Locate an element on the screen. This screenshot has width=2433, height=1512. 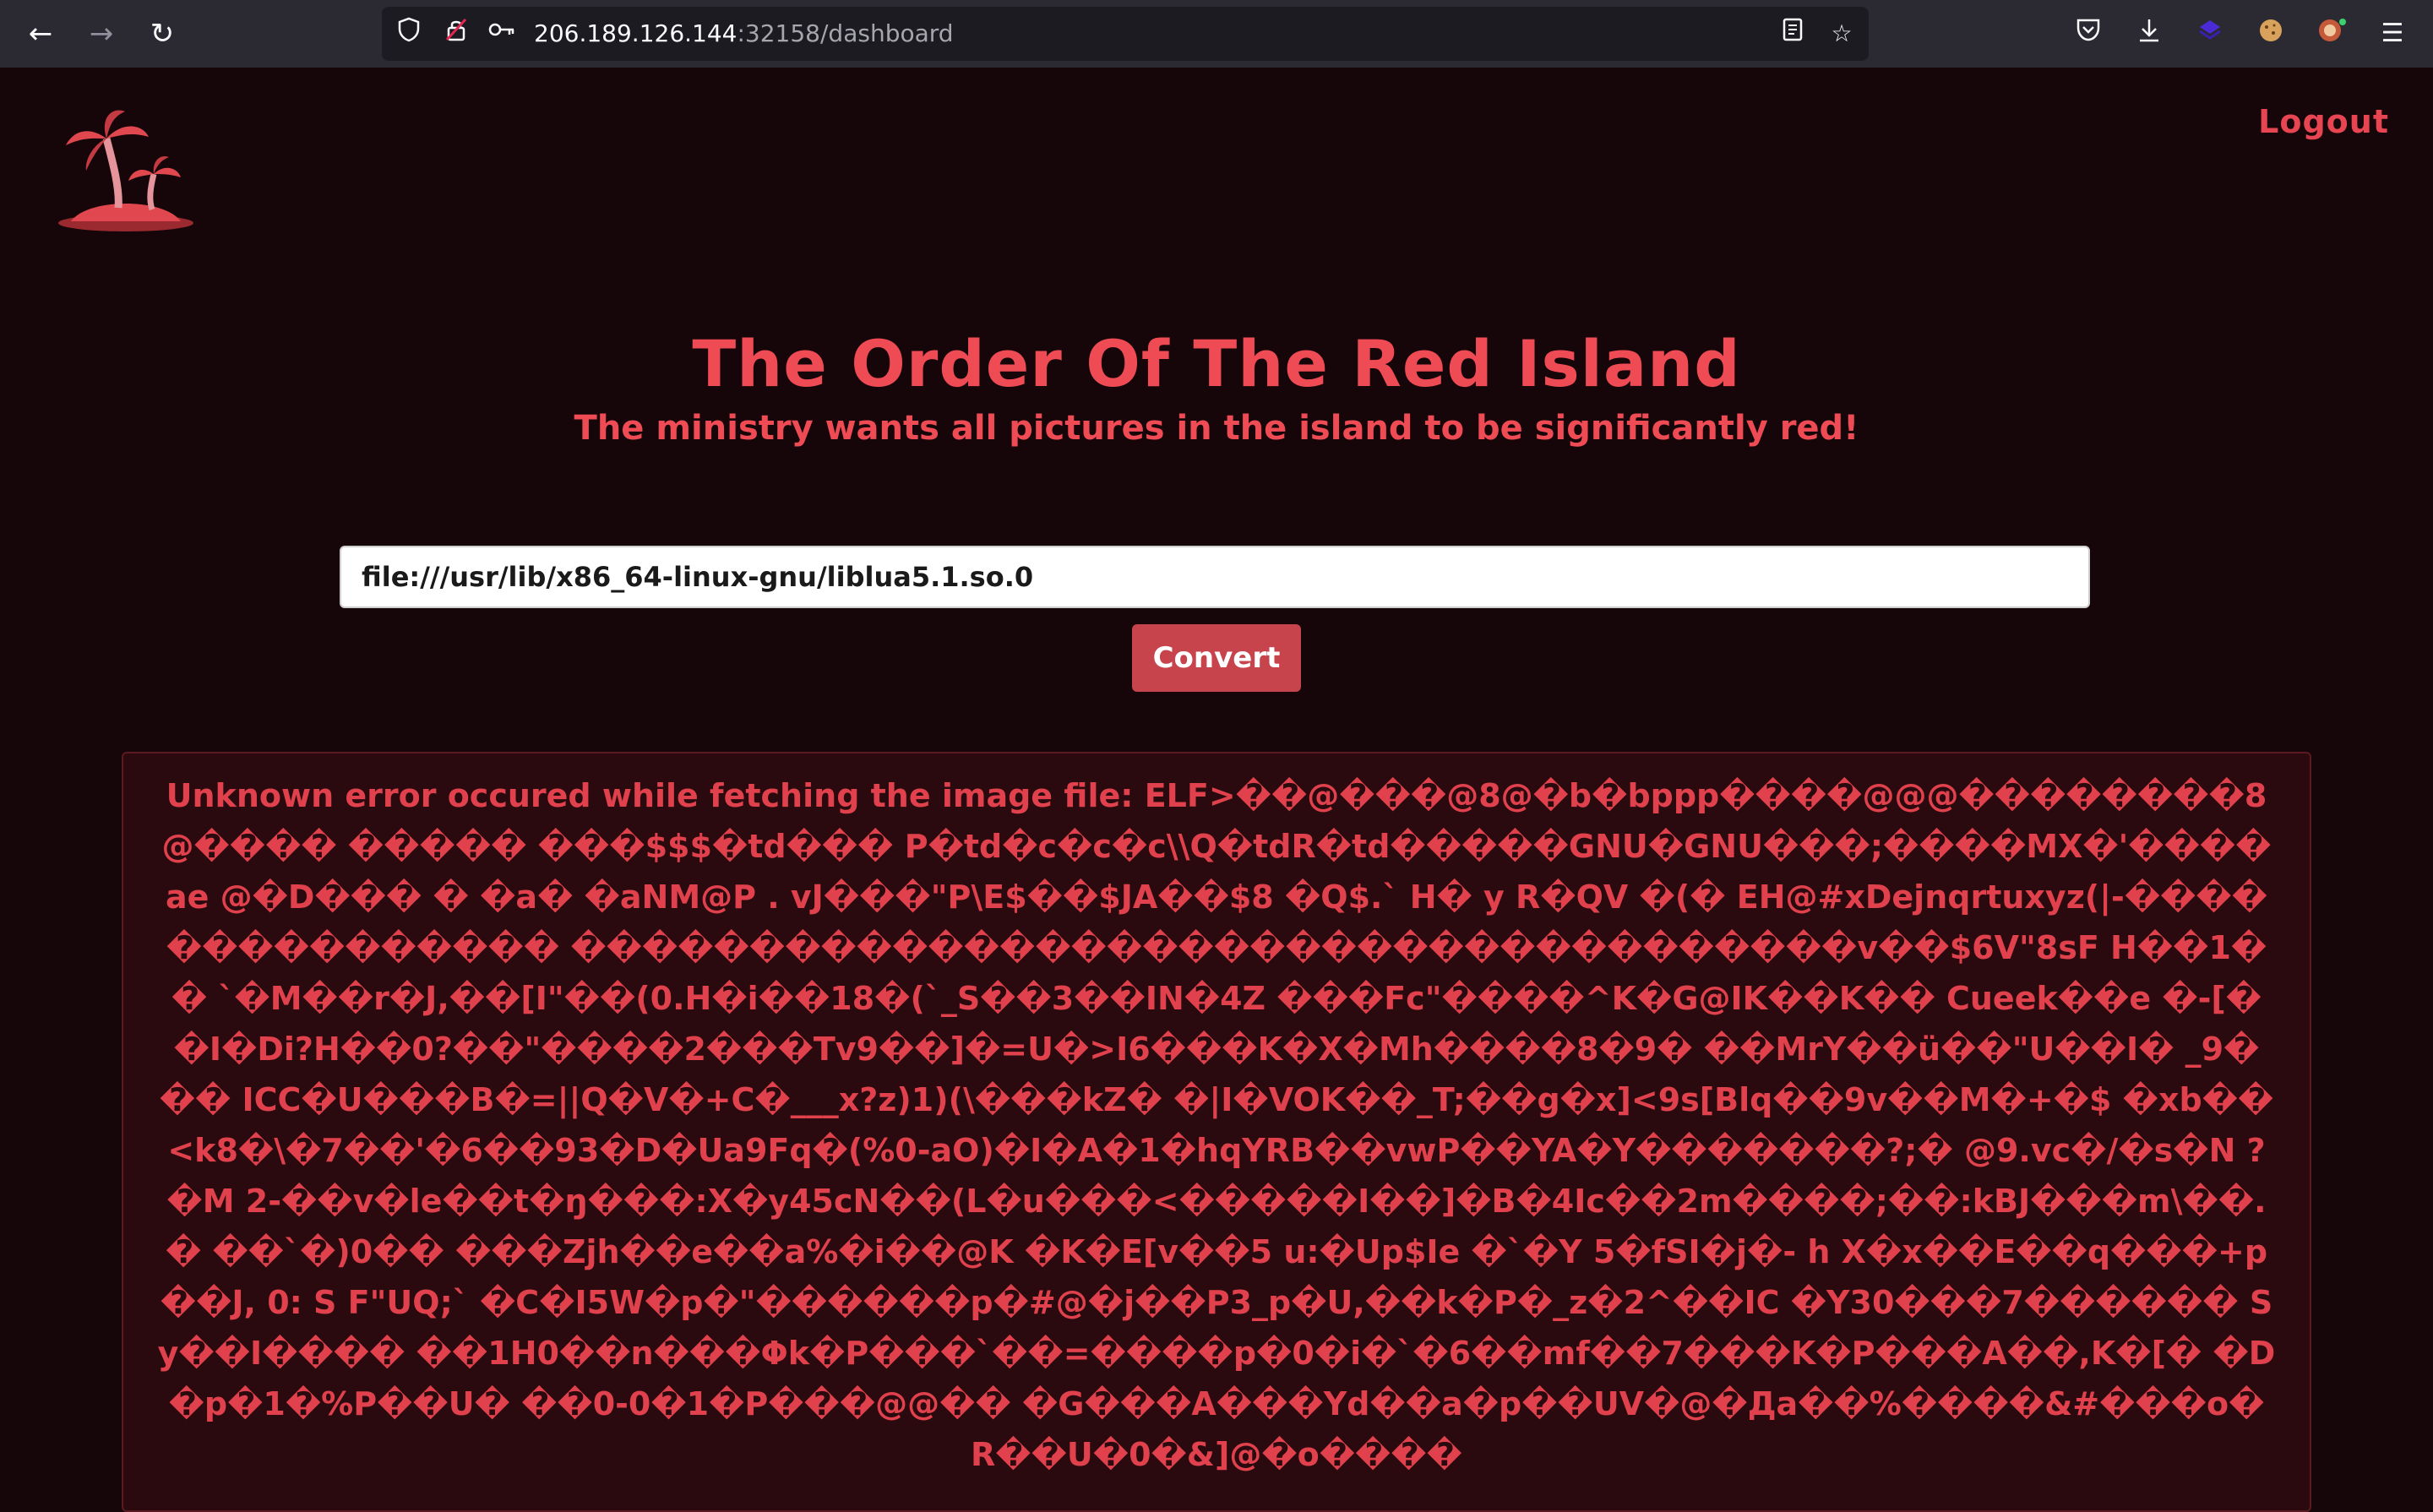
cookie-extension-icon is located at coordinates (2271, 34).